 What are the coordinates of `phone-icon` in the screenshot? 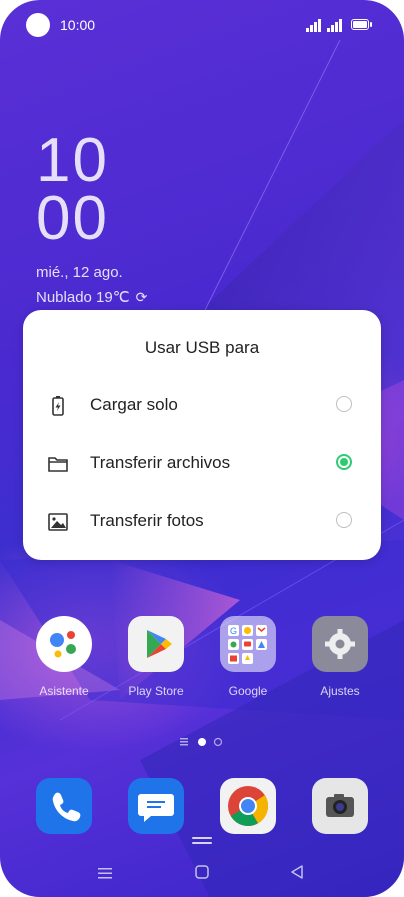 It's located at (64, 806).